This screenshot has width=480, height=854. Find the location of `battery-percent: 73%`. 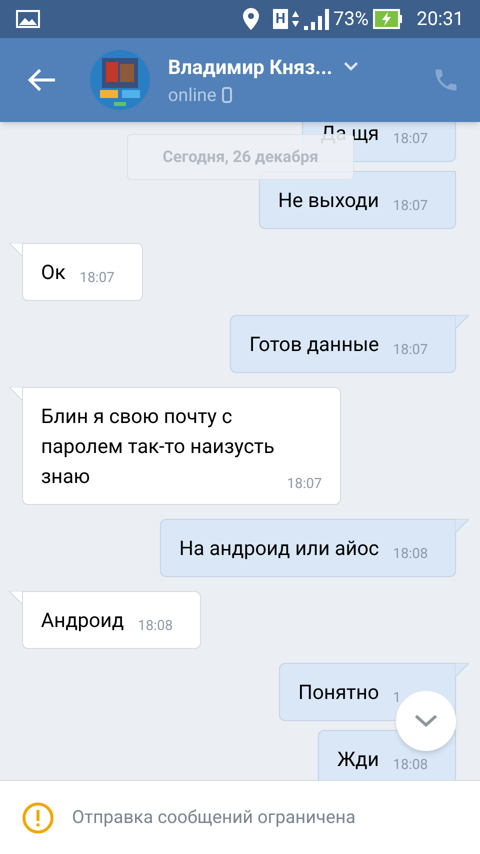

battery-percent: 73% is located at coordinates (351, 19).